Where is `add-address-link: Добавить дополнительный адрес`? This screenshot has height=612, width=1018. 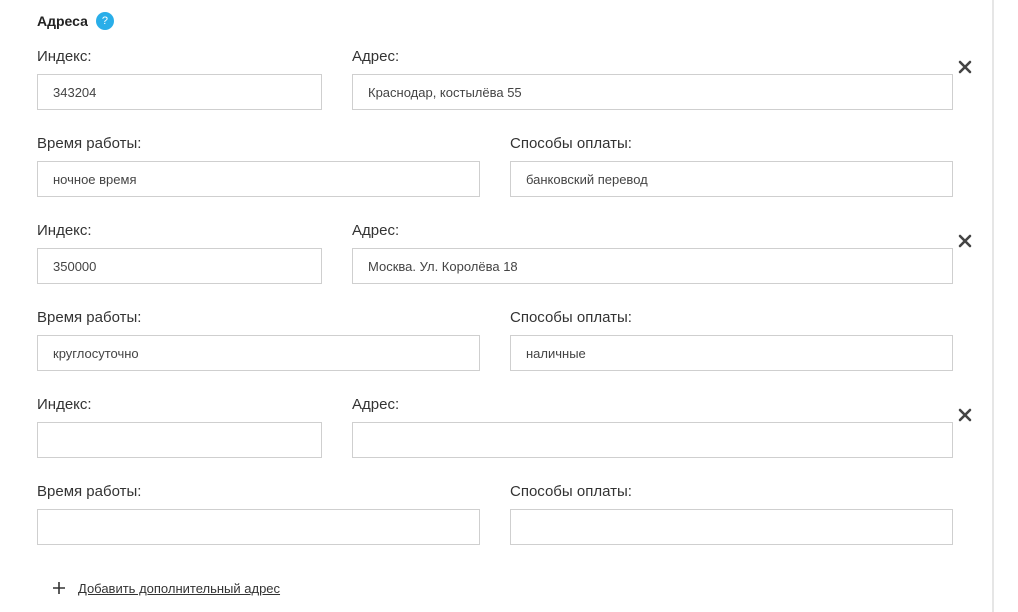
add-address-link: Добавить дополнительный адрес is located at coordinates (179, 588).